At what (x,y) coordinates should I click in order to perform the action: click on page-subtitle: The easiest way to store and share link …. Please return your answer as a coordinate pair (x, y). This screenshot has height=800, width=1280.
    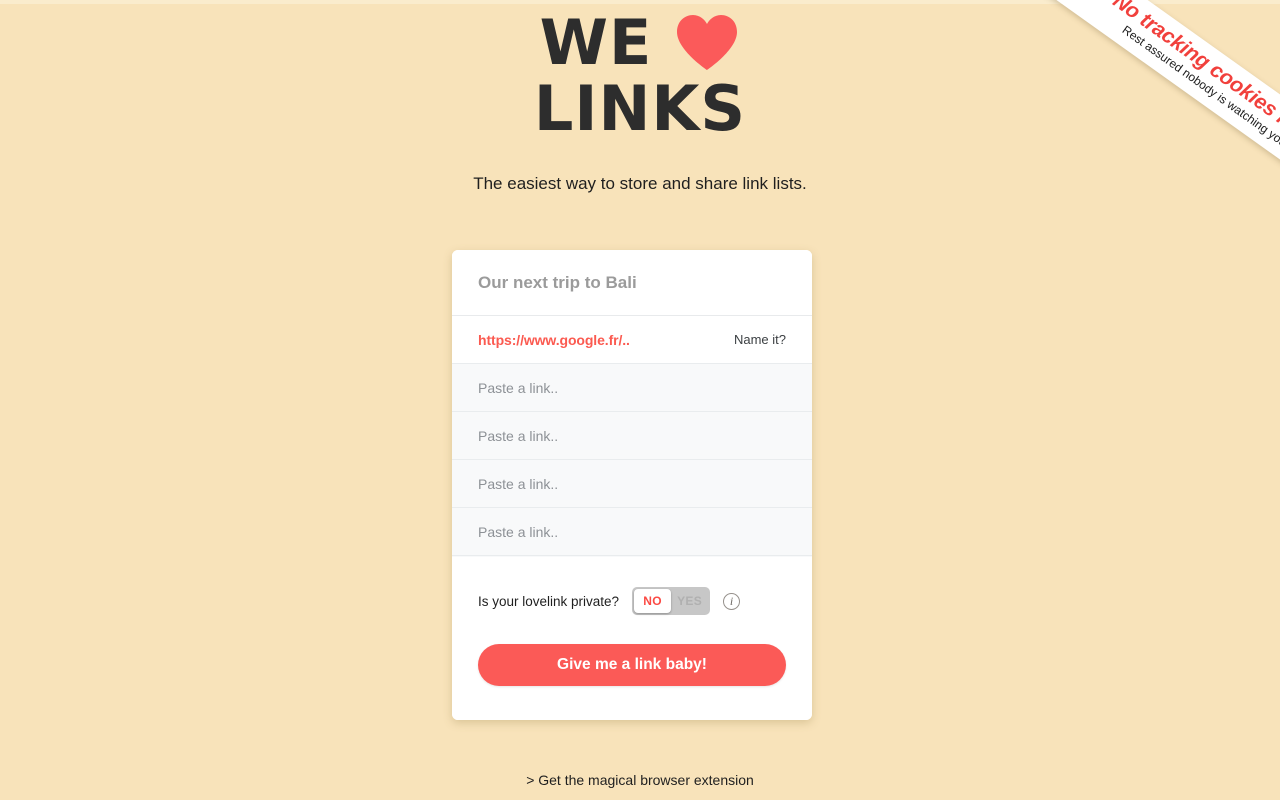
    Looking at the image, I should click on (640, 183).